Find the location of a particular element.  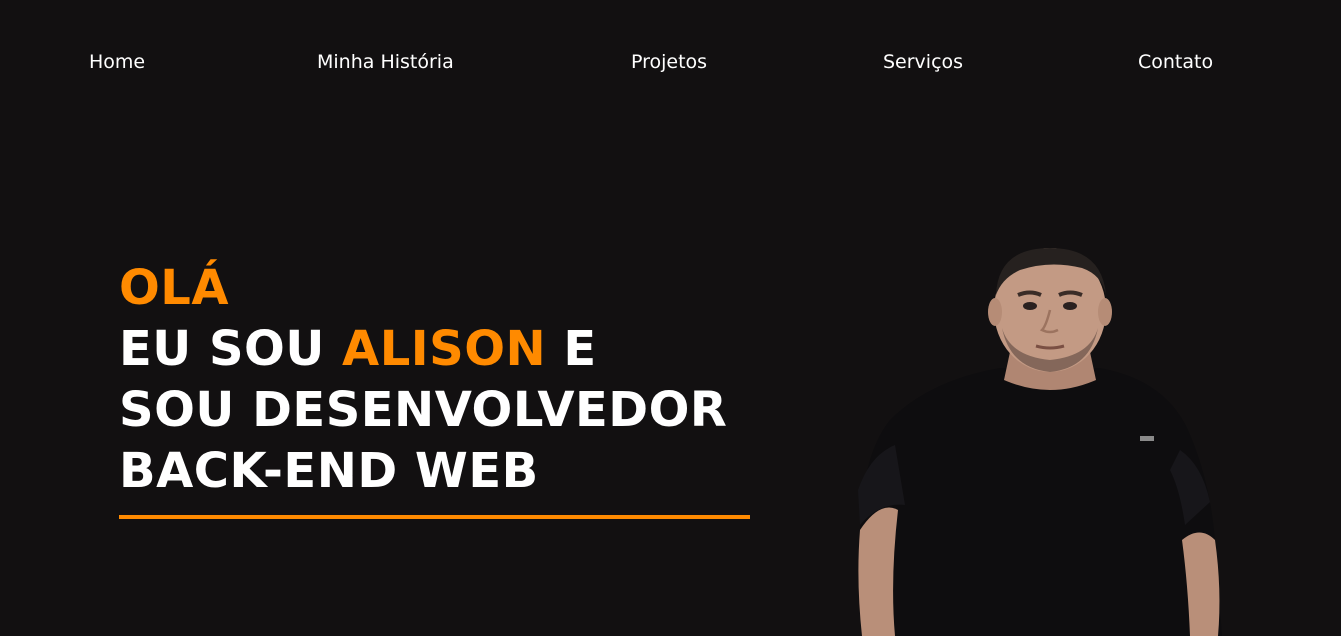

hero-role-line: SOU DESENVOLVEDOR is located at coordinates (423, 410).